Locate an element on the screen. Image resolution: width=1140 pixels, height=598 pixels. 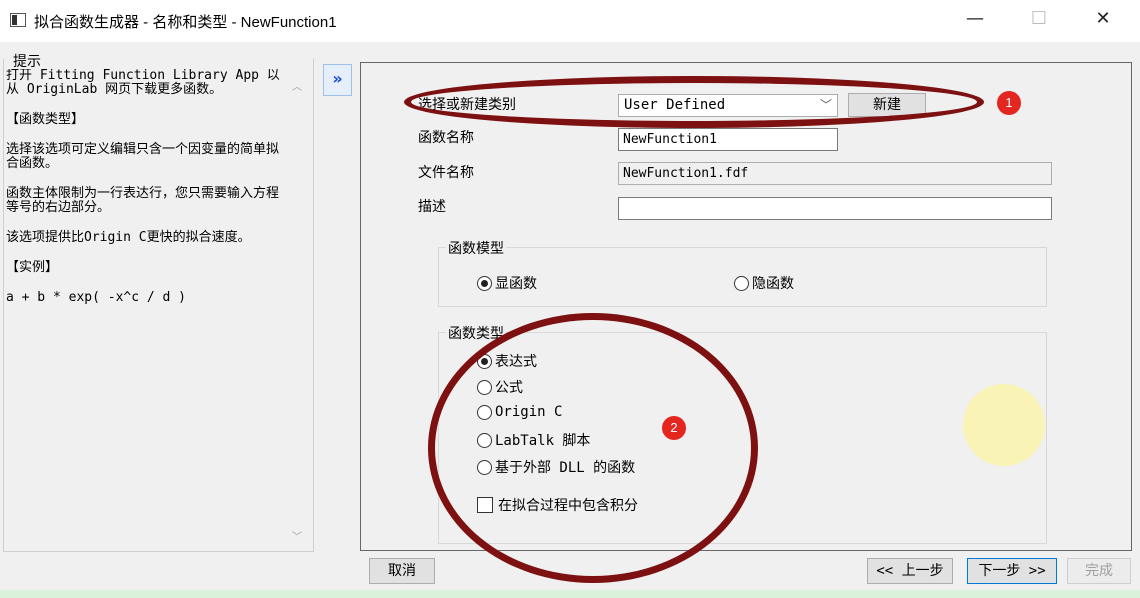
hint-paragraph: 【实例】 is located at coordinates (32, 267).